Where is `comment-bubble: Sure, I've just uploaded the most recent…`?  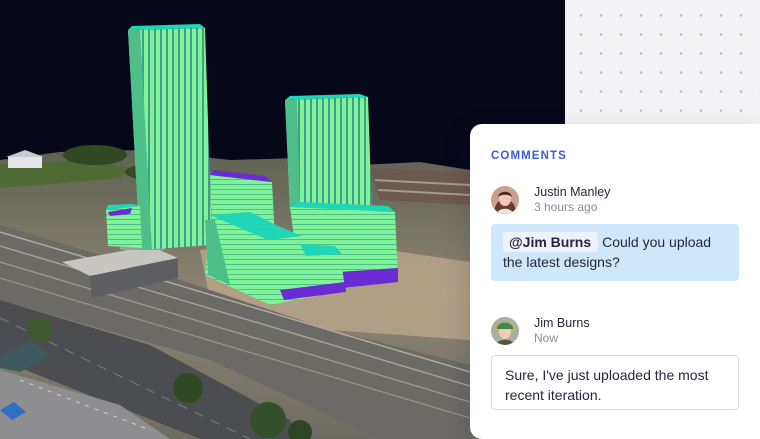
comment-bubble: Sure, I've just uploaded the most recent… is located at coordinates (615, 382).